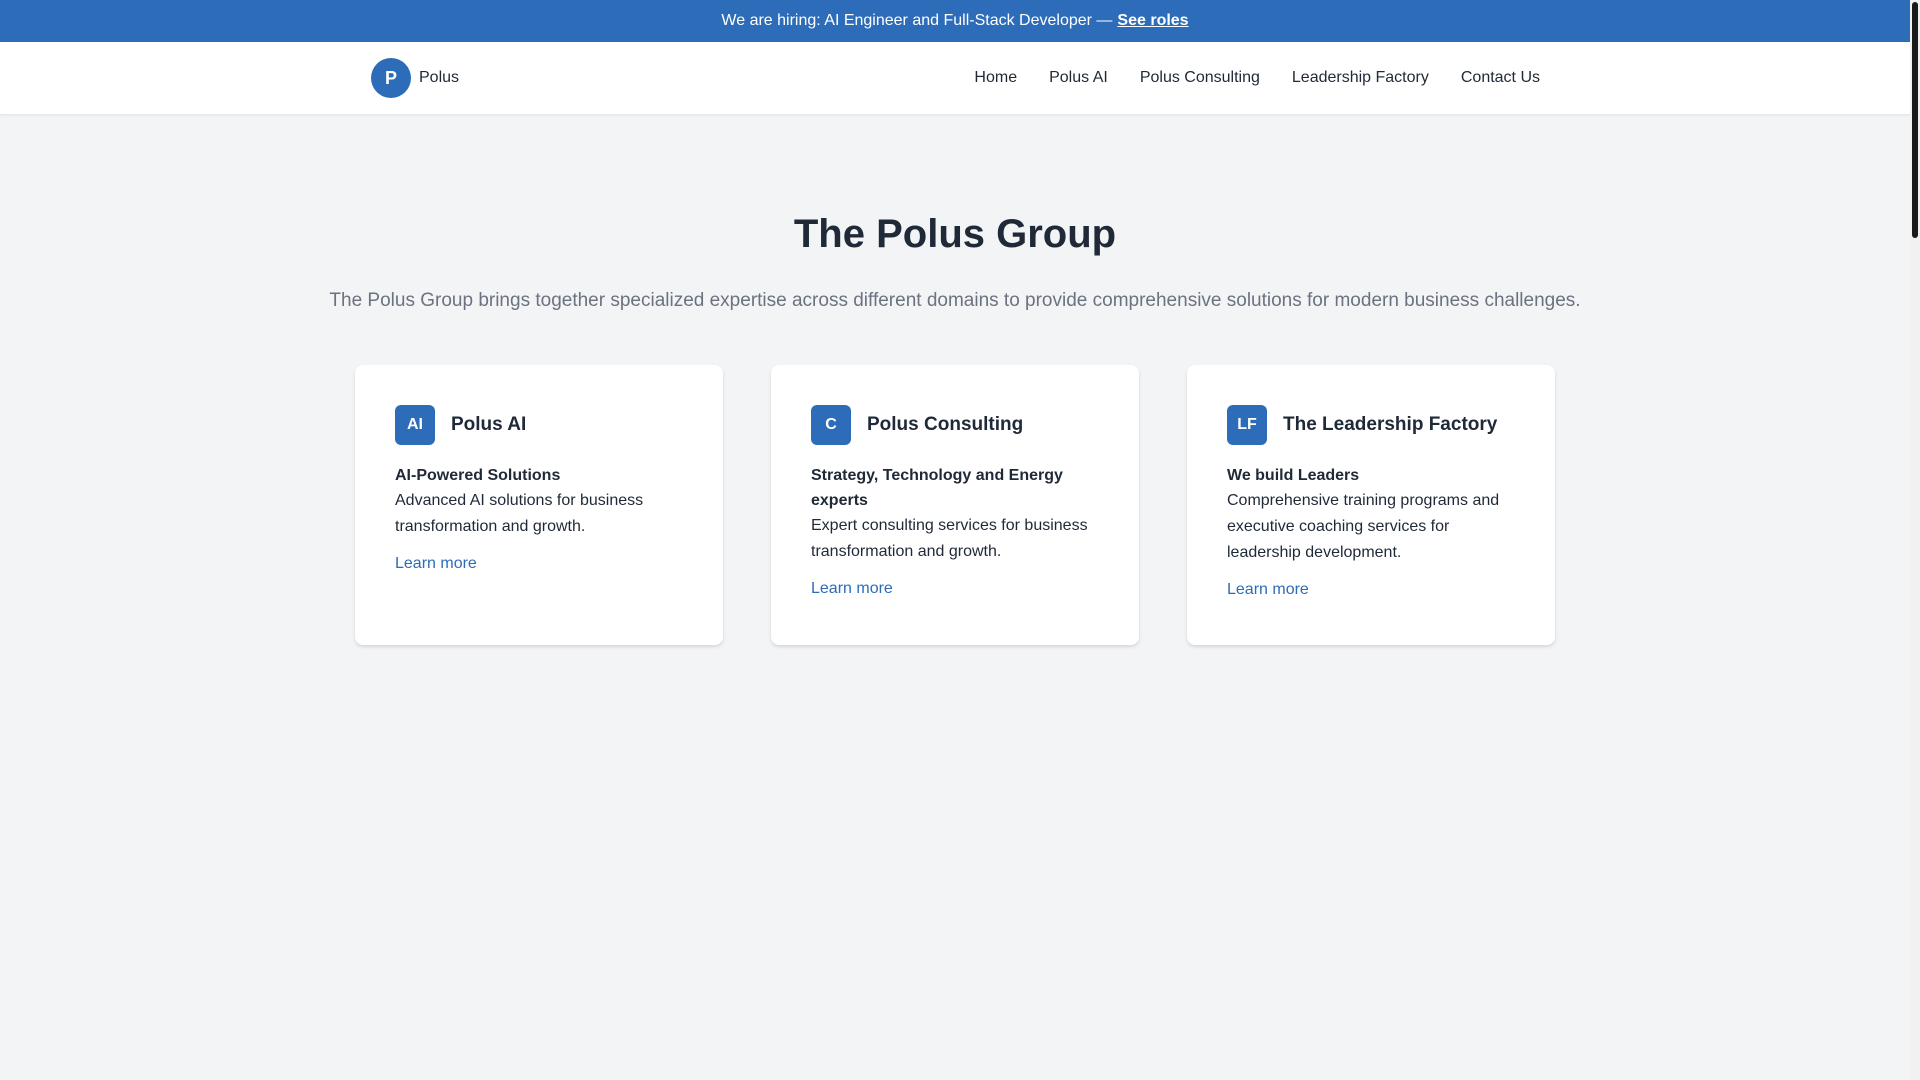  What do you see at coordinates (436, 564) in the screenshot?
I see `learn-more-polus-ai-link: Learn more` at bounding box center [436, 564].